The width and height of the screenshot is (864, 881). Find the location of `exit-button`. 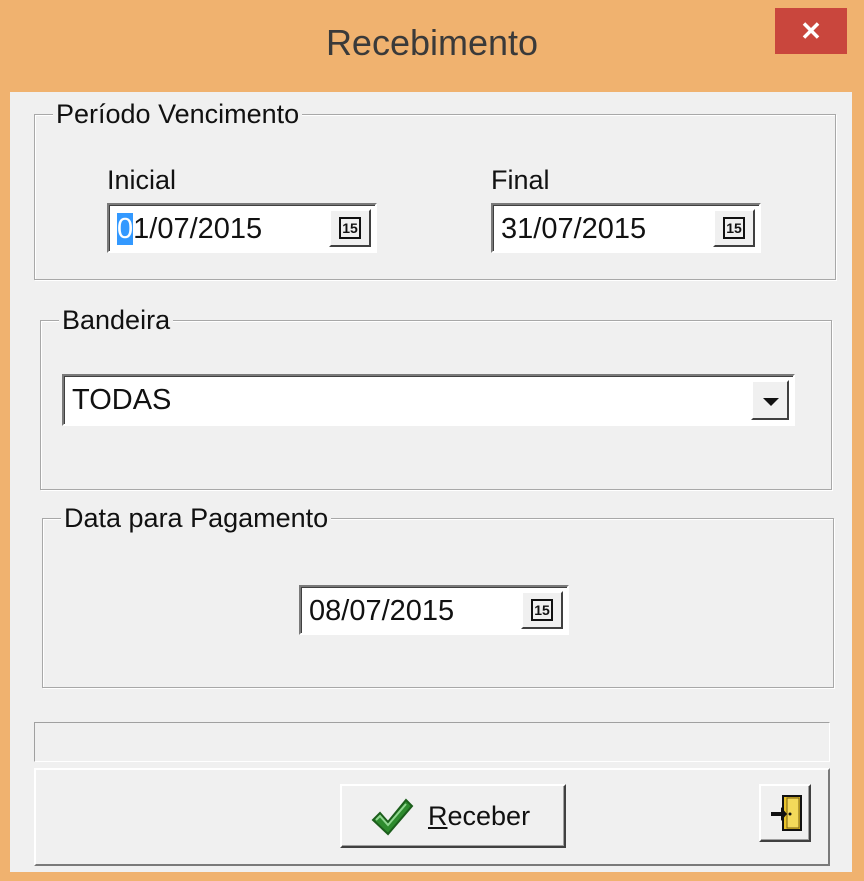

exit-button is located at coordinates (785, 813).